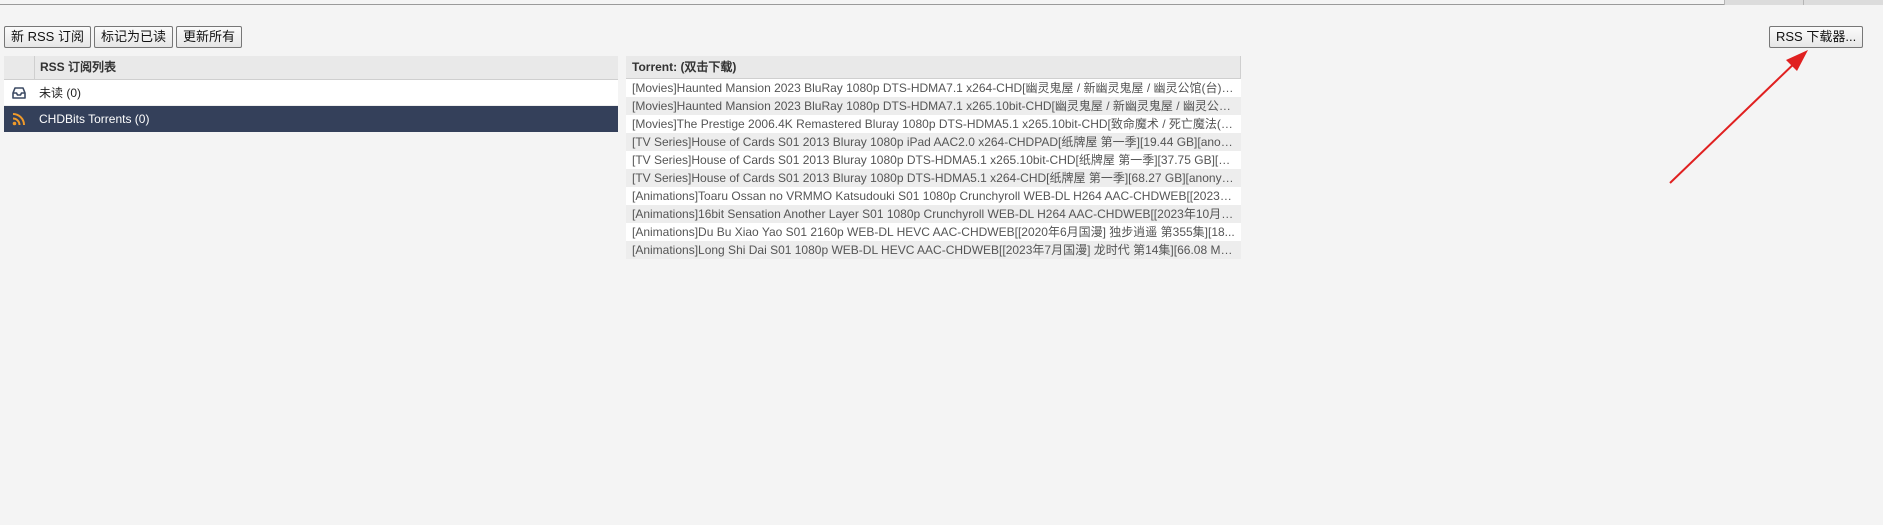 The height and width of the screenshot is (525, 1883). I want to click on inbox-icon, so click(19, 92).